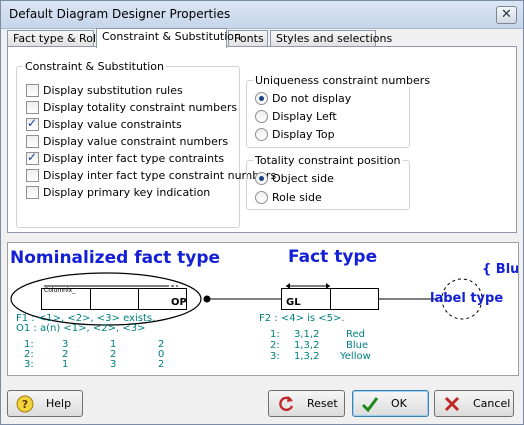 Image resolution: width=524 pixels, height=425 pixels. I want to click on population-index: 1:, so click(275, 334).